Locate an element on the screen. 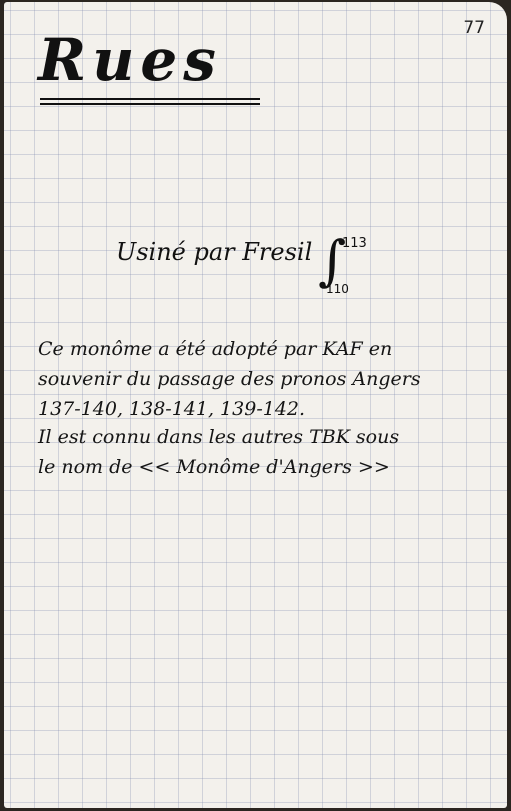 This screenshot has height=811, width=511. body-line: Il est connu dans les autres TBK sous is located at coordinates (219, 437).